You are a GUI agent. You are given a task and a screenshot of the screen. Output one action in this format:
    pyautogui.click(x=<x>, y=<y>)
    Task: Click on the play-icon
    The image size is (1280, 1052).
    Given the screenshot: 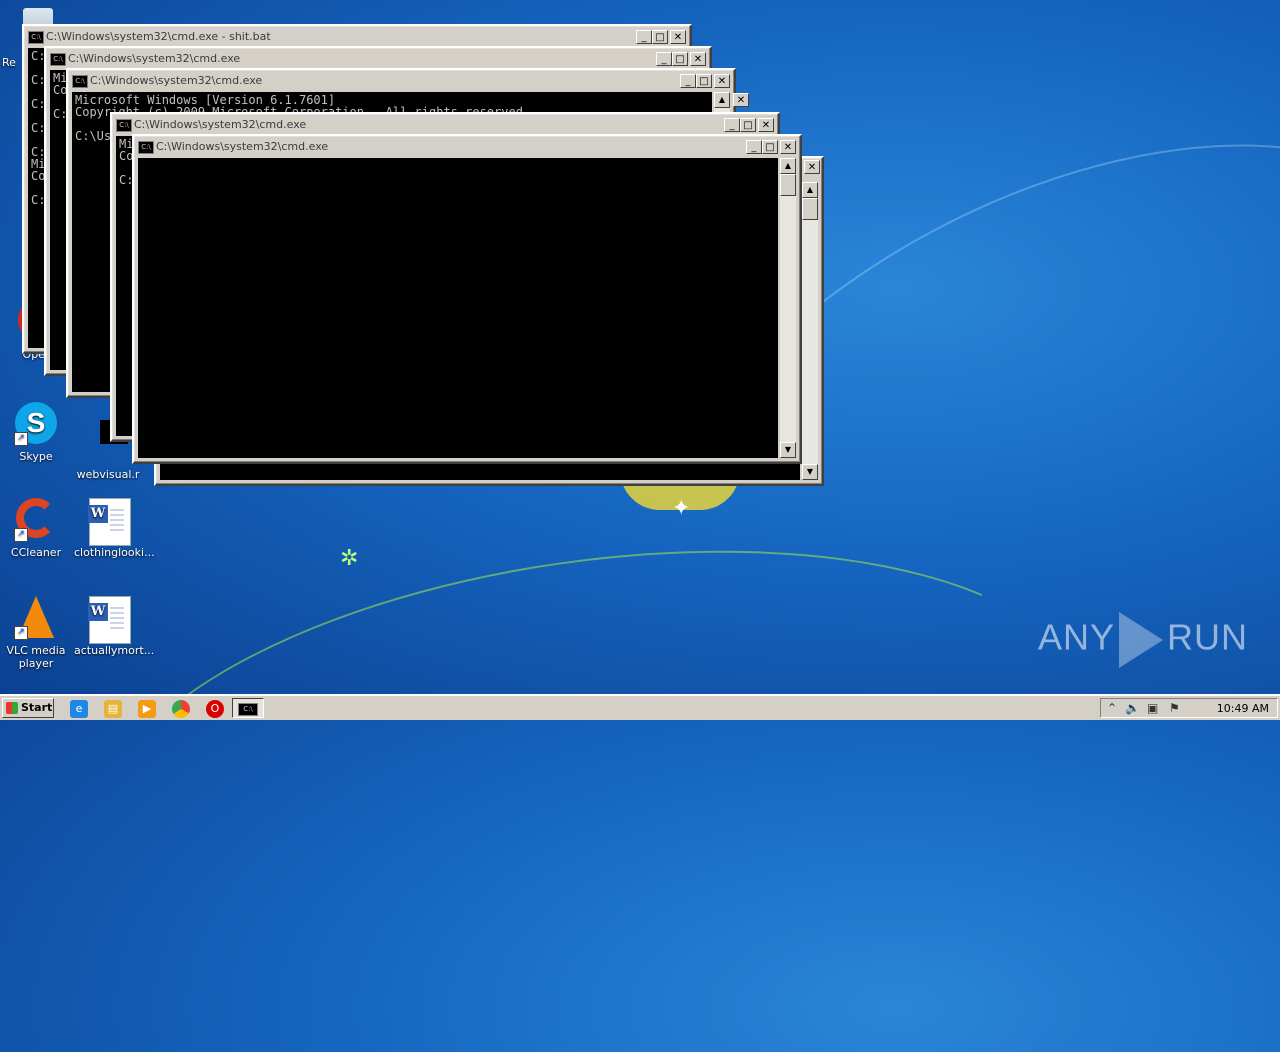 What is the action you would take?
    pyautogui.click(x=1141, y=640)
    